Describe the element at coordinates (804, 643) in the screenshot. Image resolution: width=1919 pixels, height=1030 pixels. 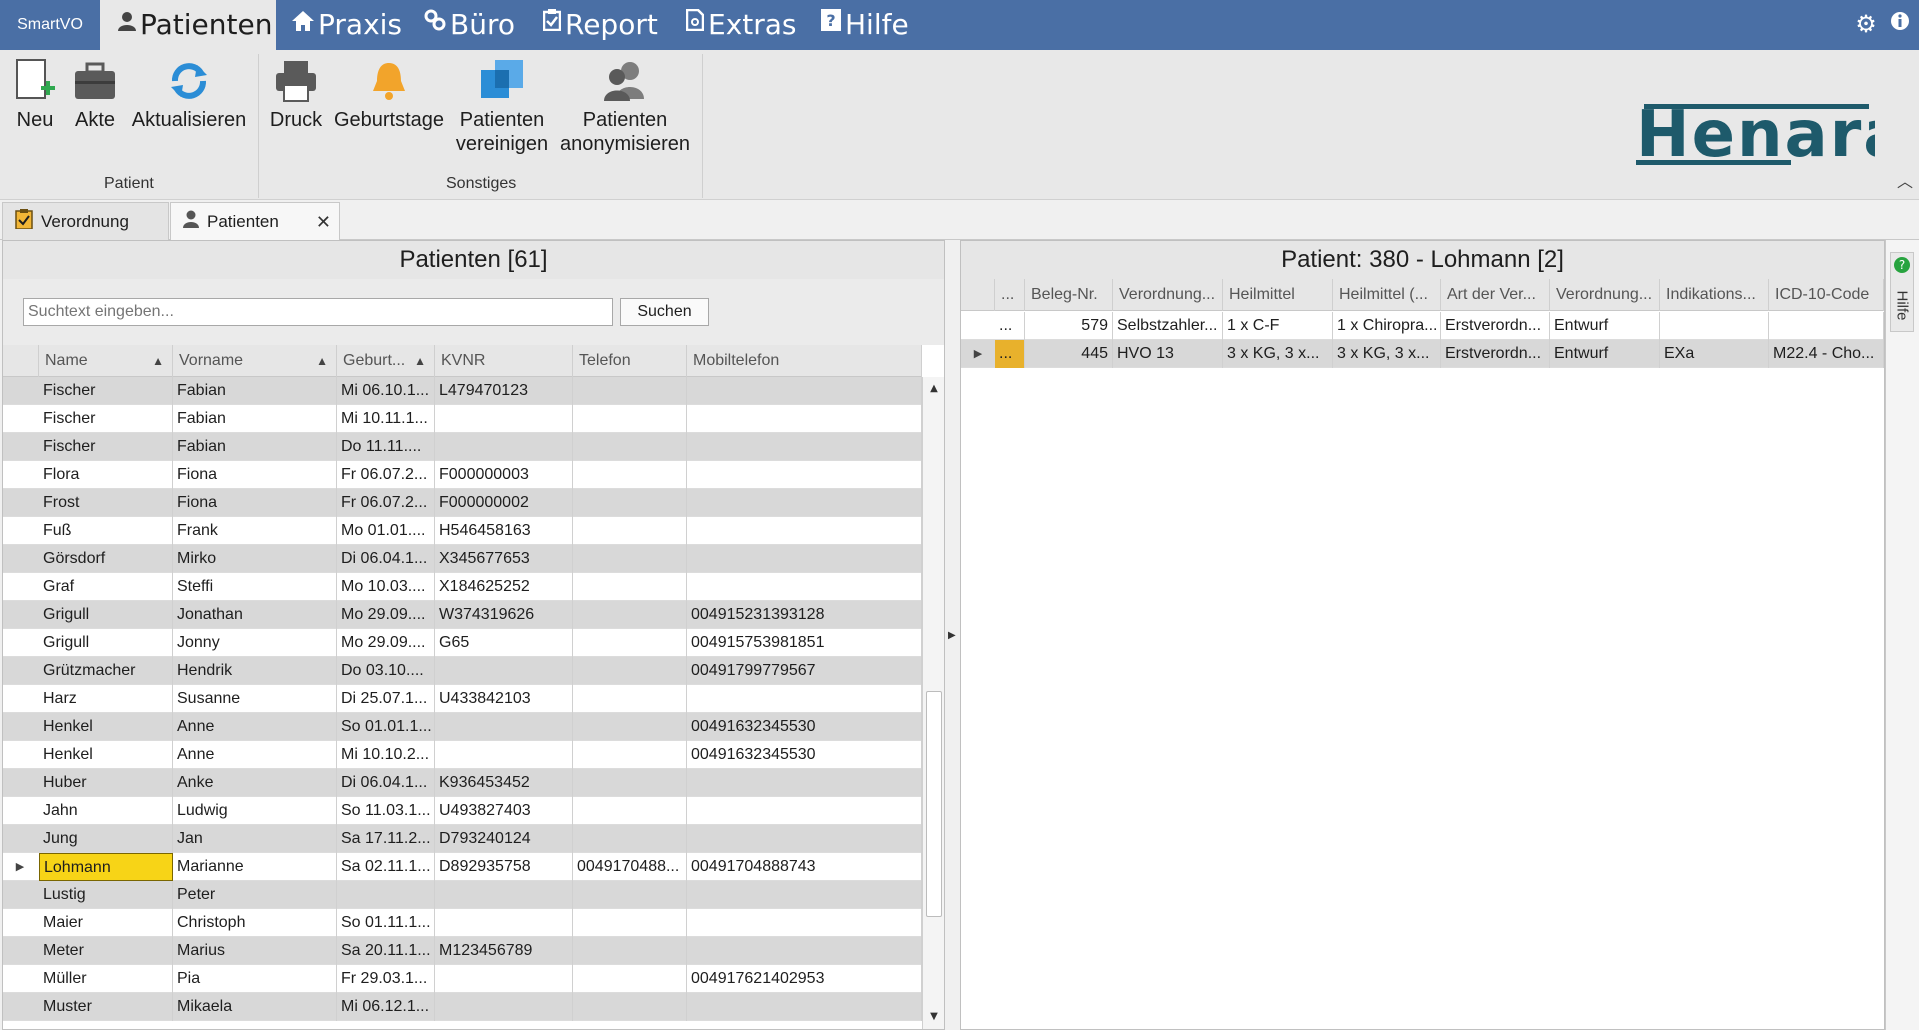
I see `cell-mobiltelefon: 004915753981851` at that location.